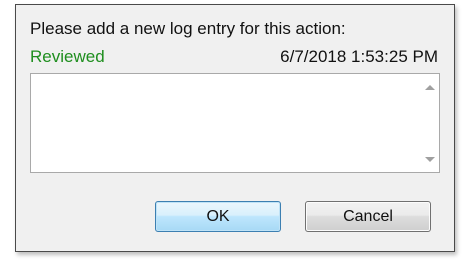 The image size is (470, 260). What do you see at coordinates (67, 56) in the screenshot?
I see `status-label: Reviewed` at bounding box center [67, 56].